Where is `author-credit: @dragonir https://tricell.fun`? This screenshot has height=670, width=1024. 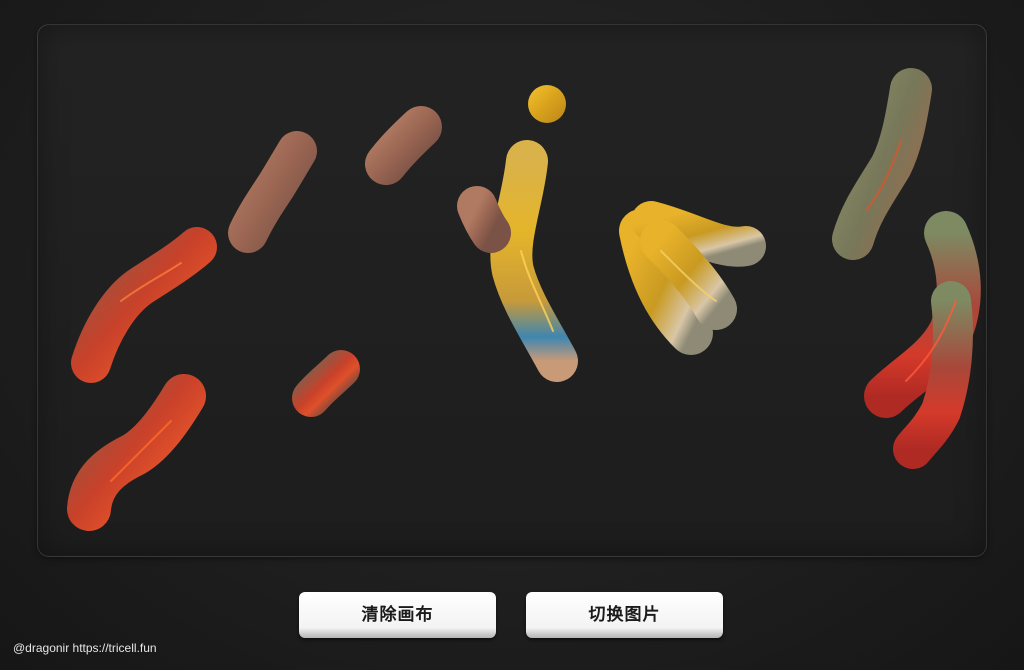 author-credit: @dragonir https://tricell.fun is located at coordinates (85, 648).